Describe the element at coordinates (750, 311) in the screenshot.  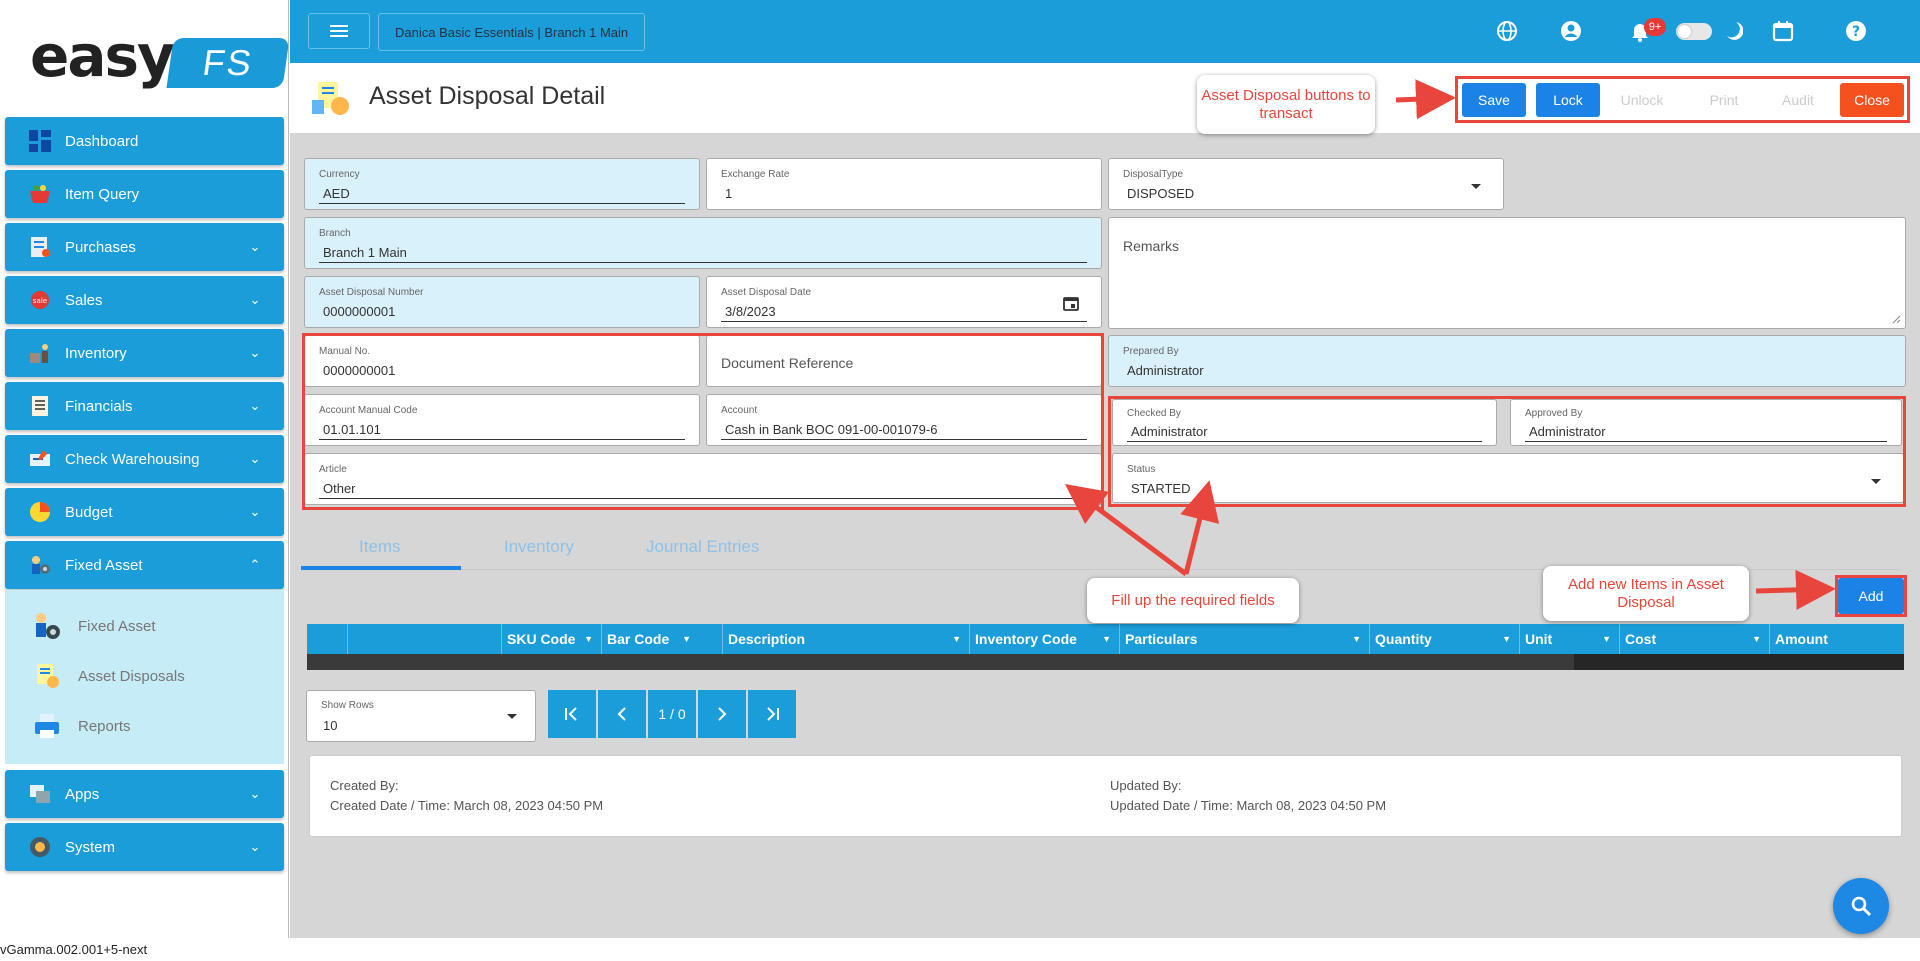
I see `field-value: 3/8/2023` at that location.